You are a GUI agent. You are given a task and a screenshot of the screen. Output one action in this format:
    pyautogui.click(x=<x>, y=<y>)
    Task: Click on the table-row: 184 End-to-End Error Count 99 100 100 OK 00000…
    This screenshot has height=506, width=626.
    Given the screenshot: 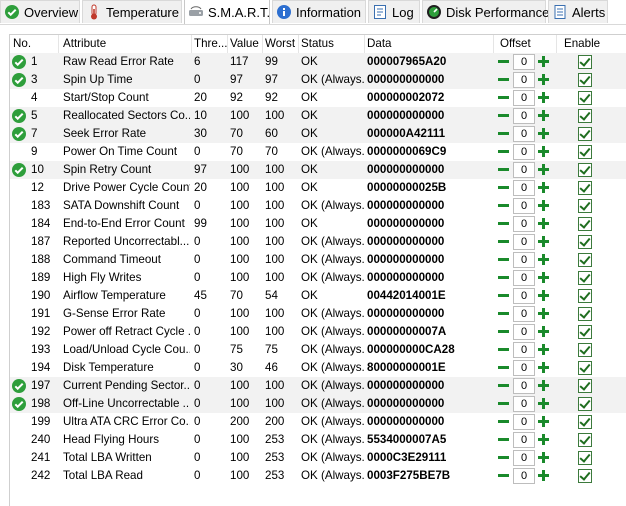 What is the action you would take?
    pyautogui.click(x=318, y=224)
    